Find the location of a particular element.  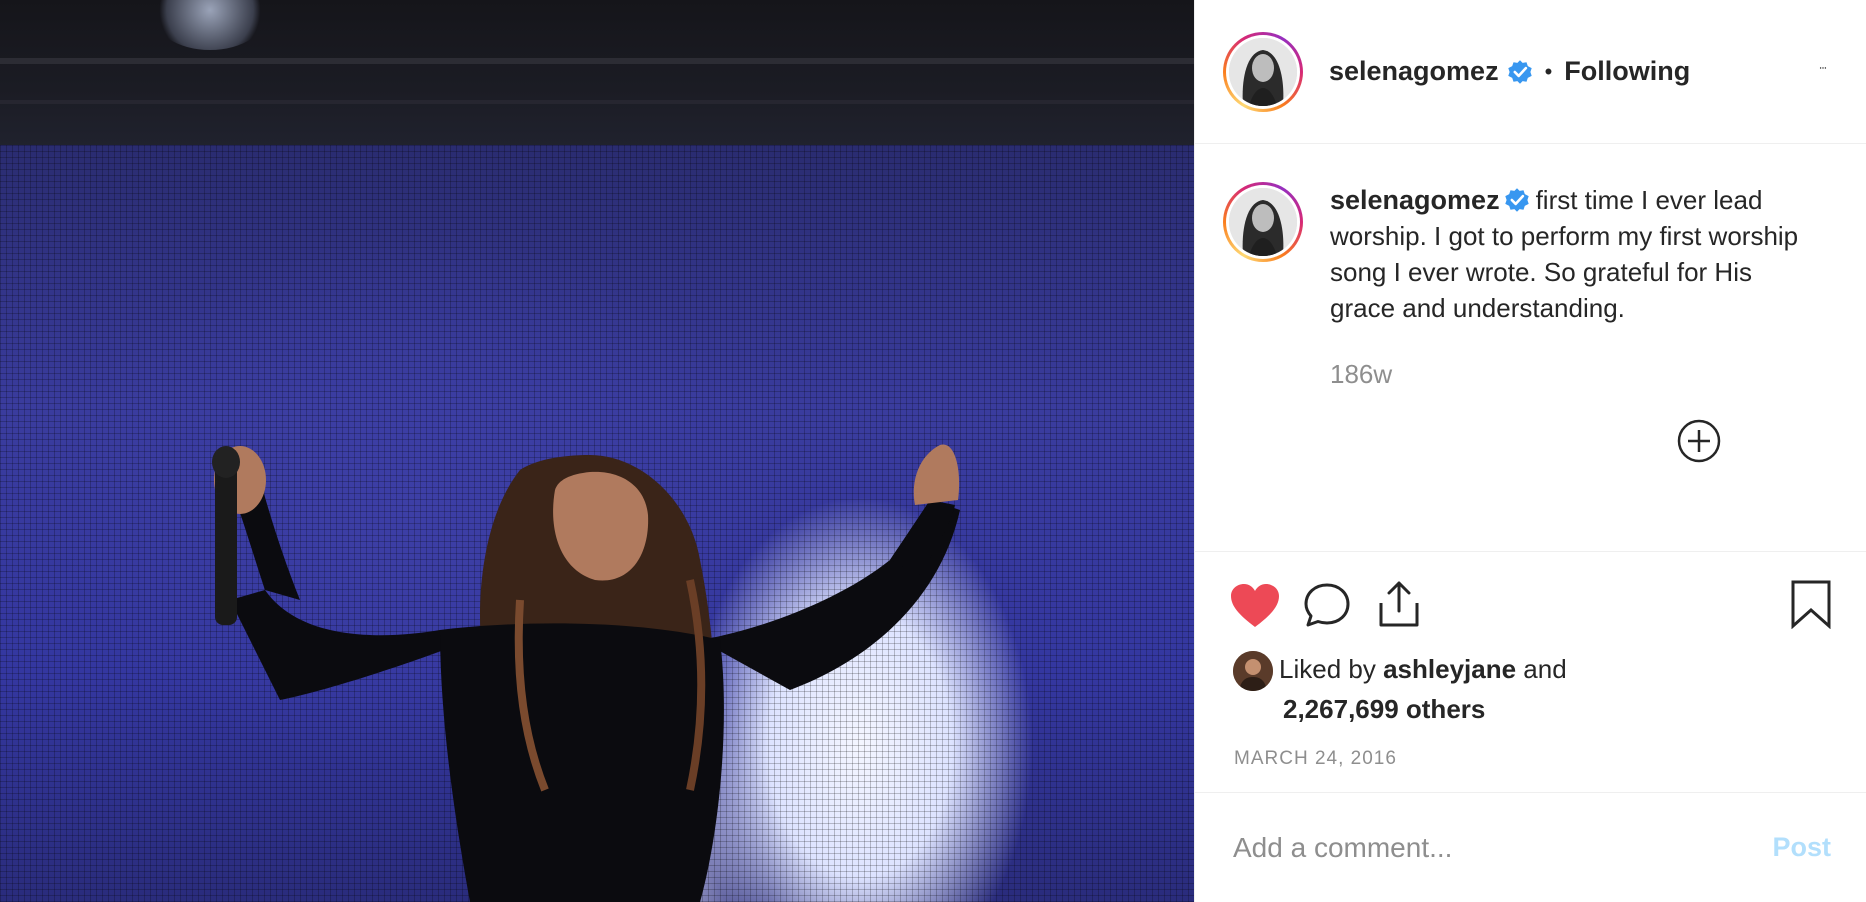

liker-avatar is located at coordinates (1253, 671).